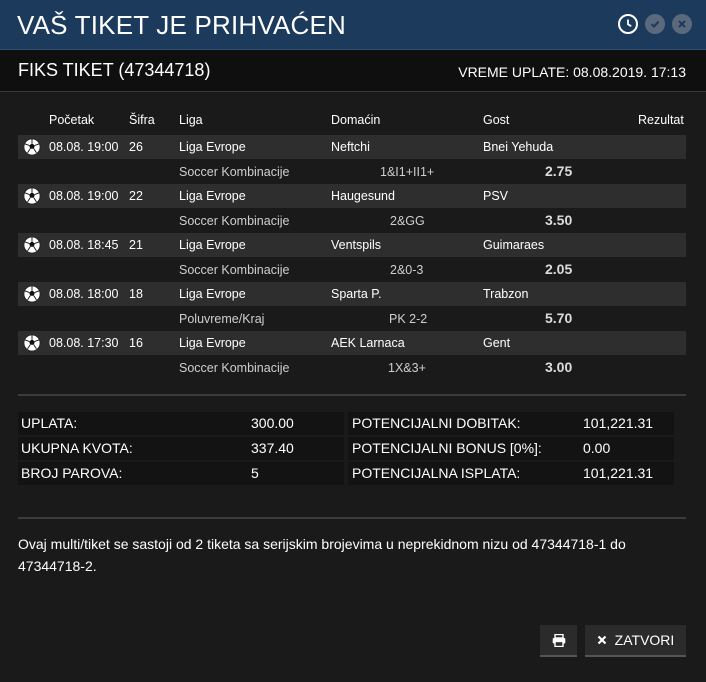  Describe the element at coordinates (136, 343) in the screenshot. I see `match-code: 16` at that location.